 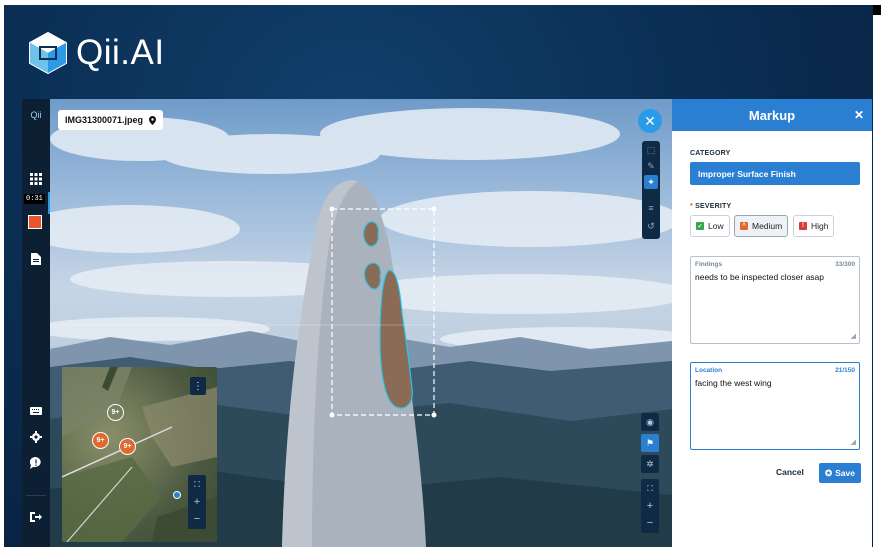 I want to click on severity-medium-label: Medium, so click(x=767, y=226).